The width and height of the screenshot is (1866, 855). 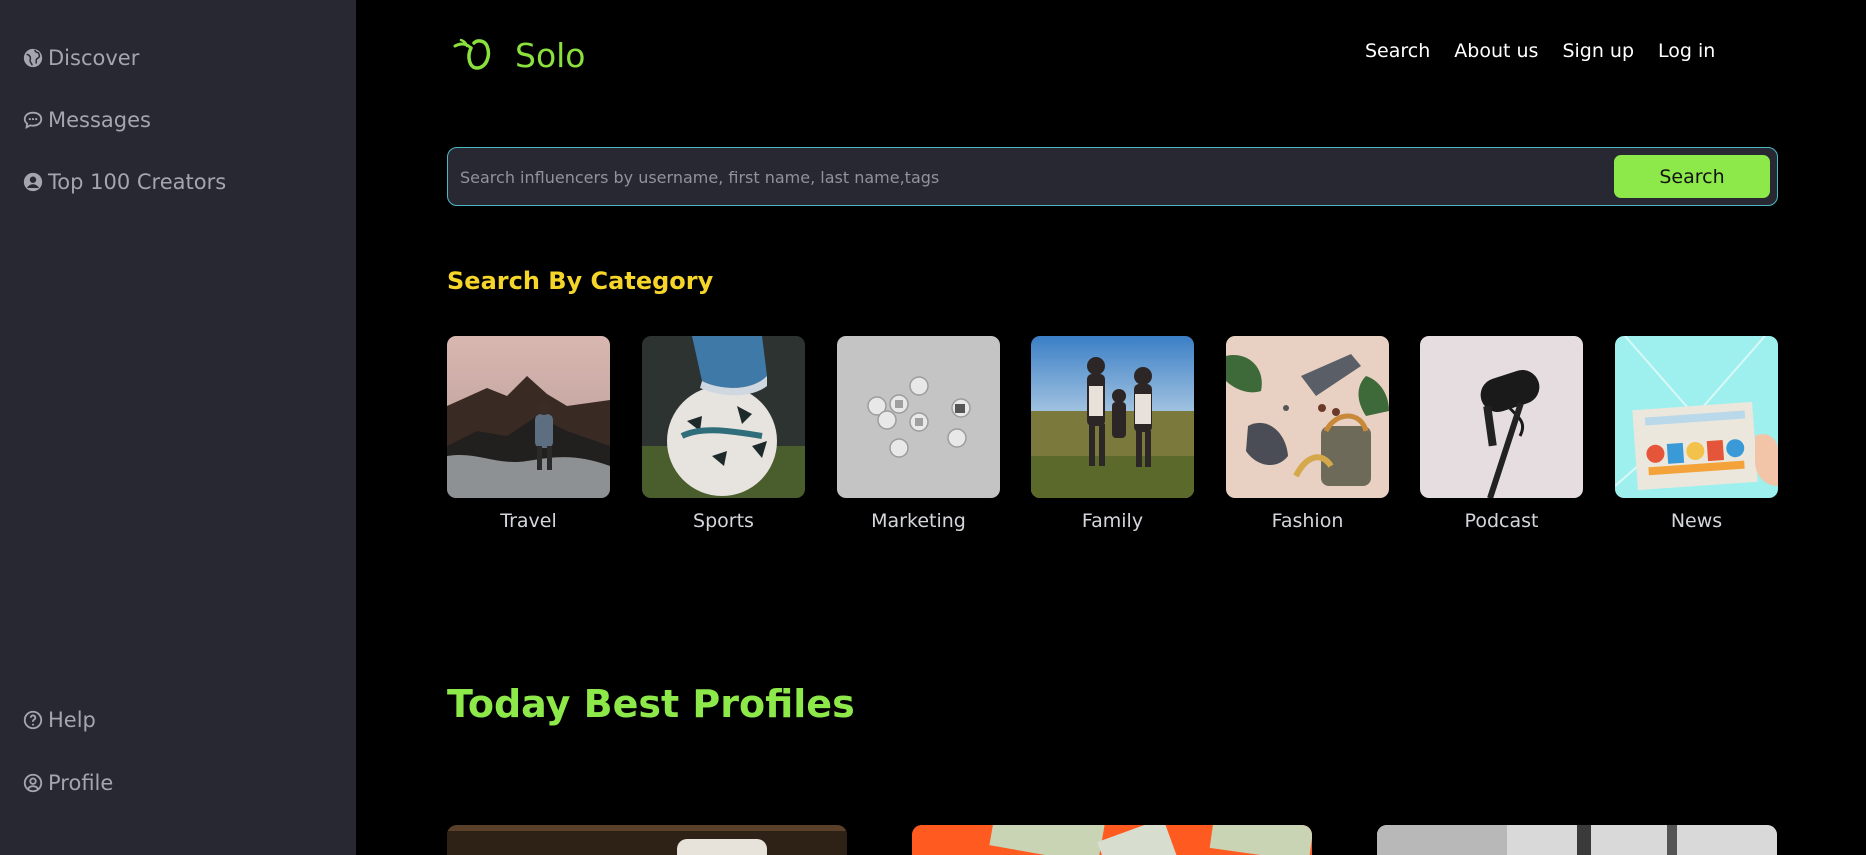 What do you see at coordinates (33, 720) in the screenshot?
I see `help-circle-icon` at bounding box center [33, 720].